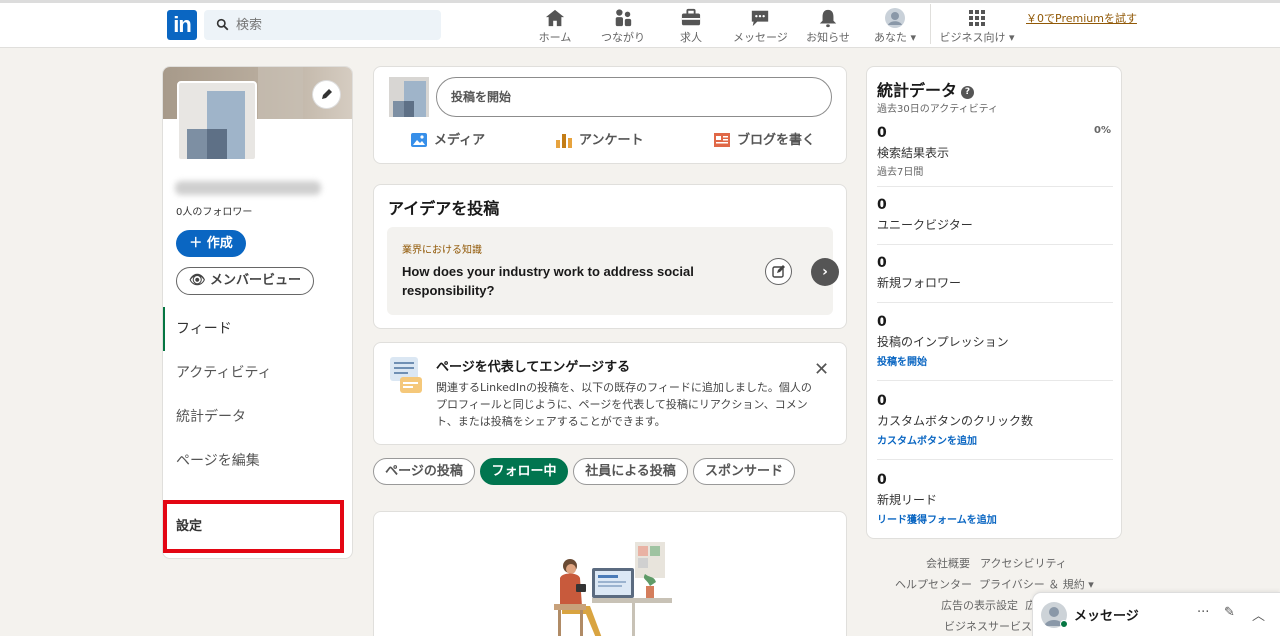 This screenshot has width=1280, height=636. Describe the element at coordinates (995, 518) in the screenshot. I see `add-lead-form-link: リード獲得フォームを追加` at that location.